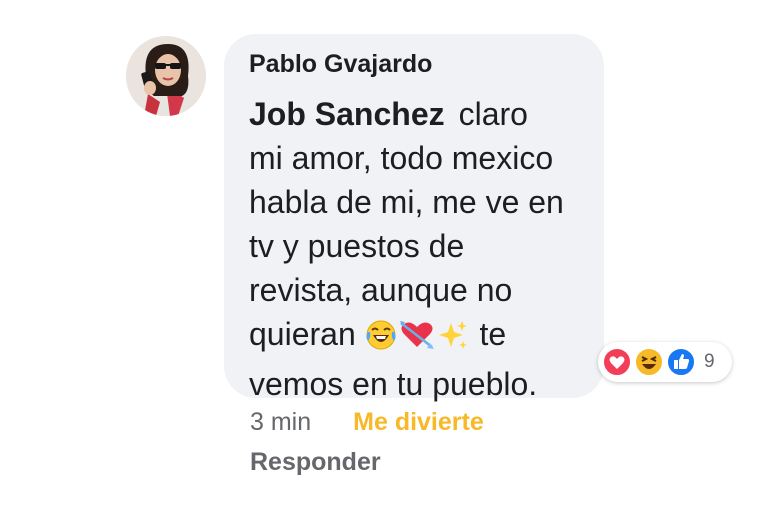  I want to click on comment-line: quieran te, so click(421, 337).